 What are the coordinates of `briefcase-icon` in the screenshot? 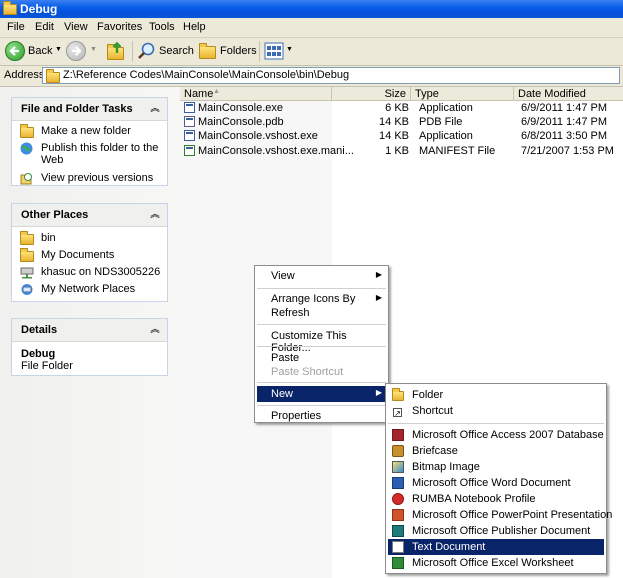 It's located at (398, 451).